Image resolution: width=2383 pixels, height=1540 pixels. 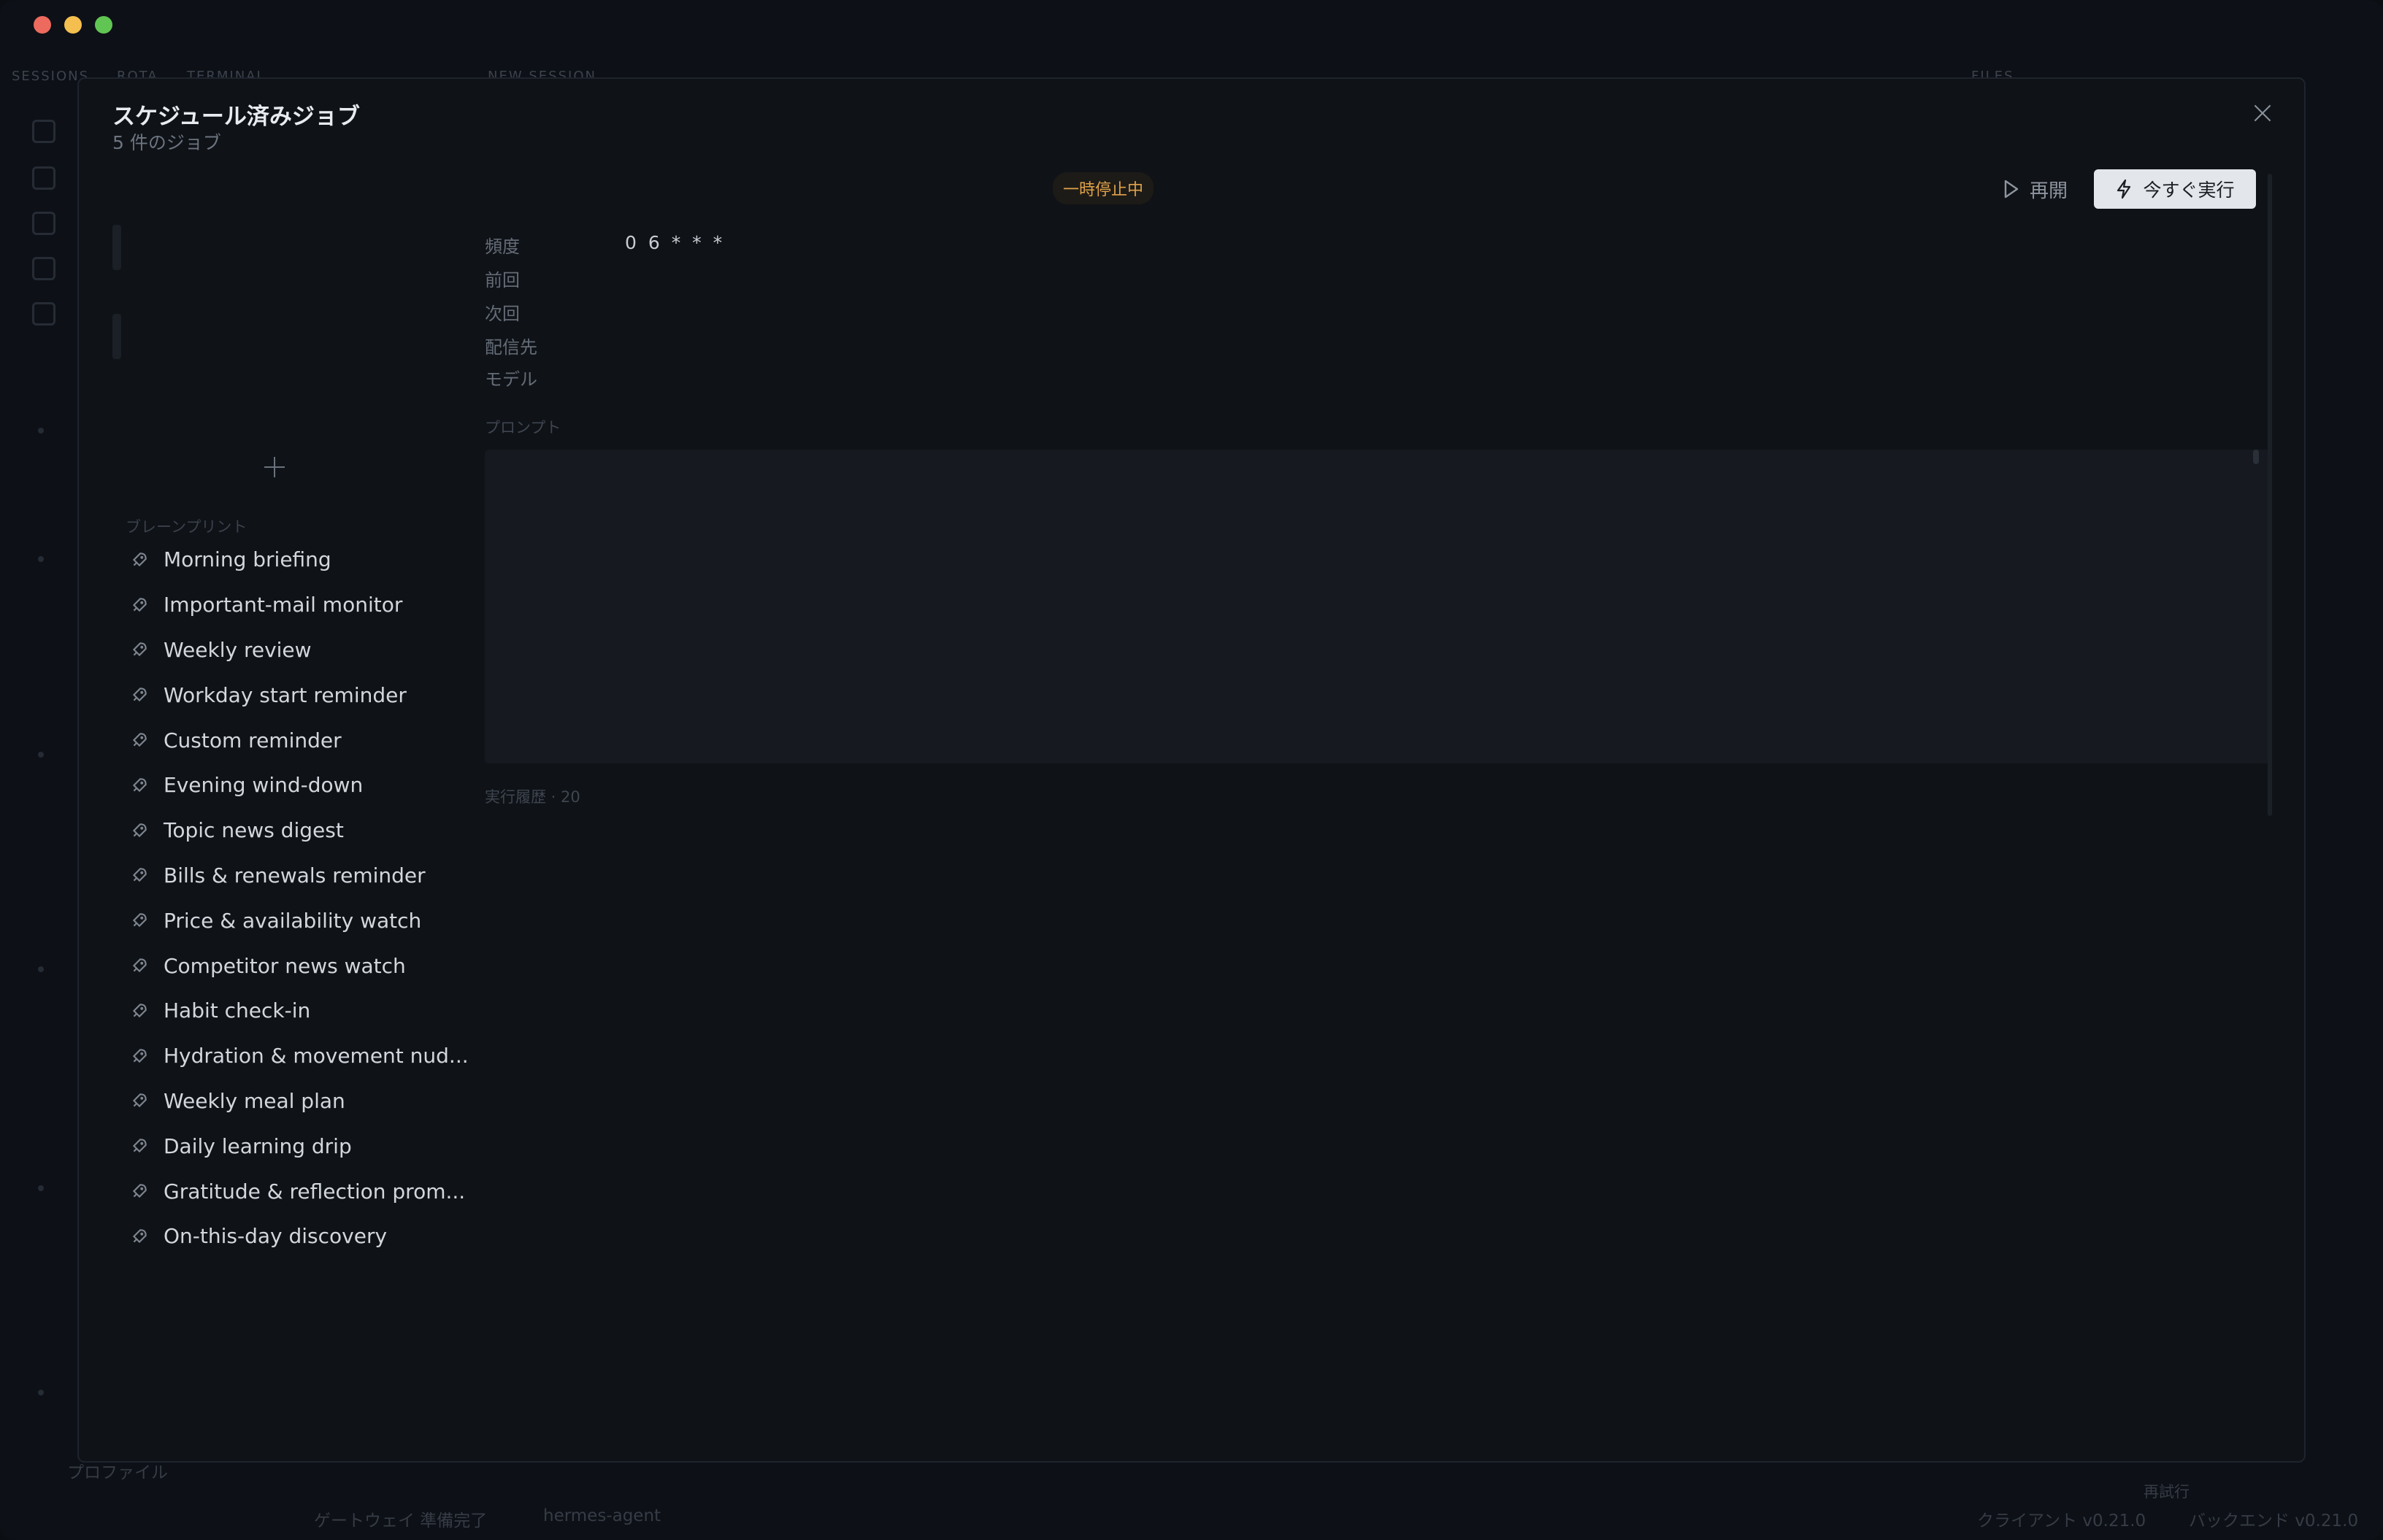 I want to click on retry-label: 再試行, so click(x=2167, y=1492).